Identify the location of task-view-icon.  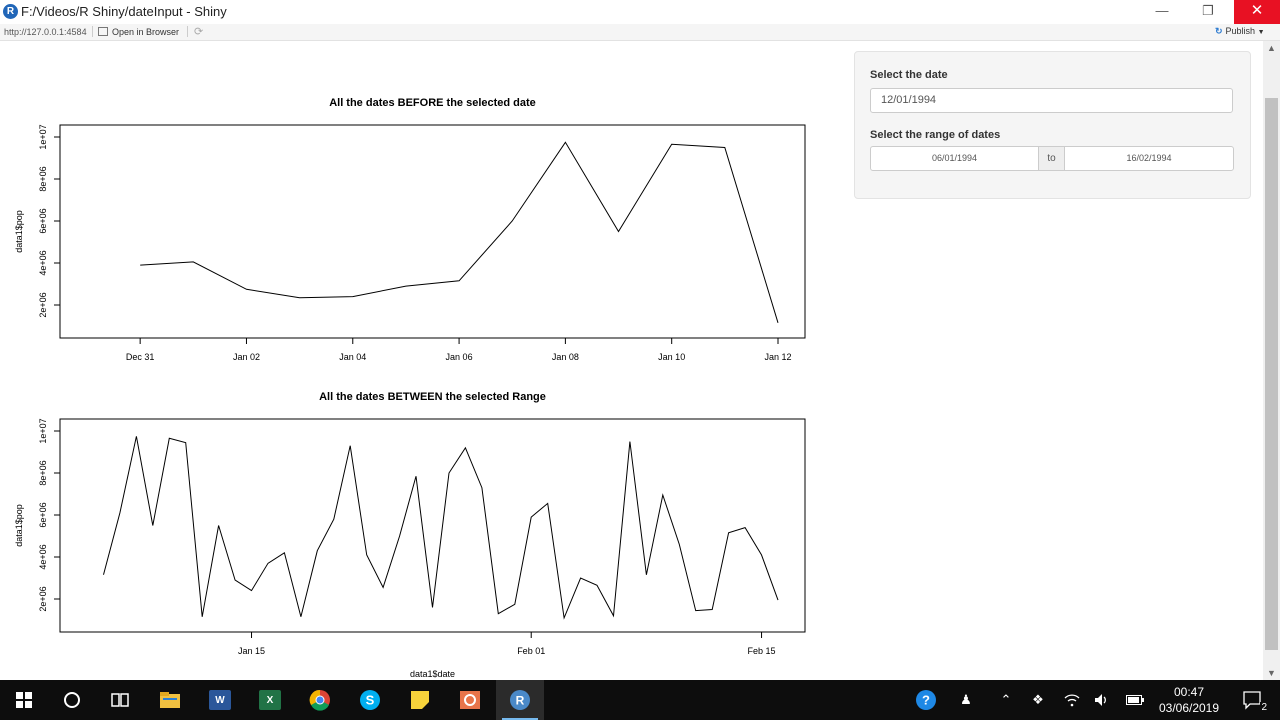
(120, 700).